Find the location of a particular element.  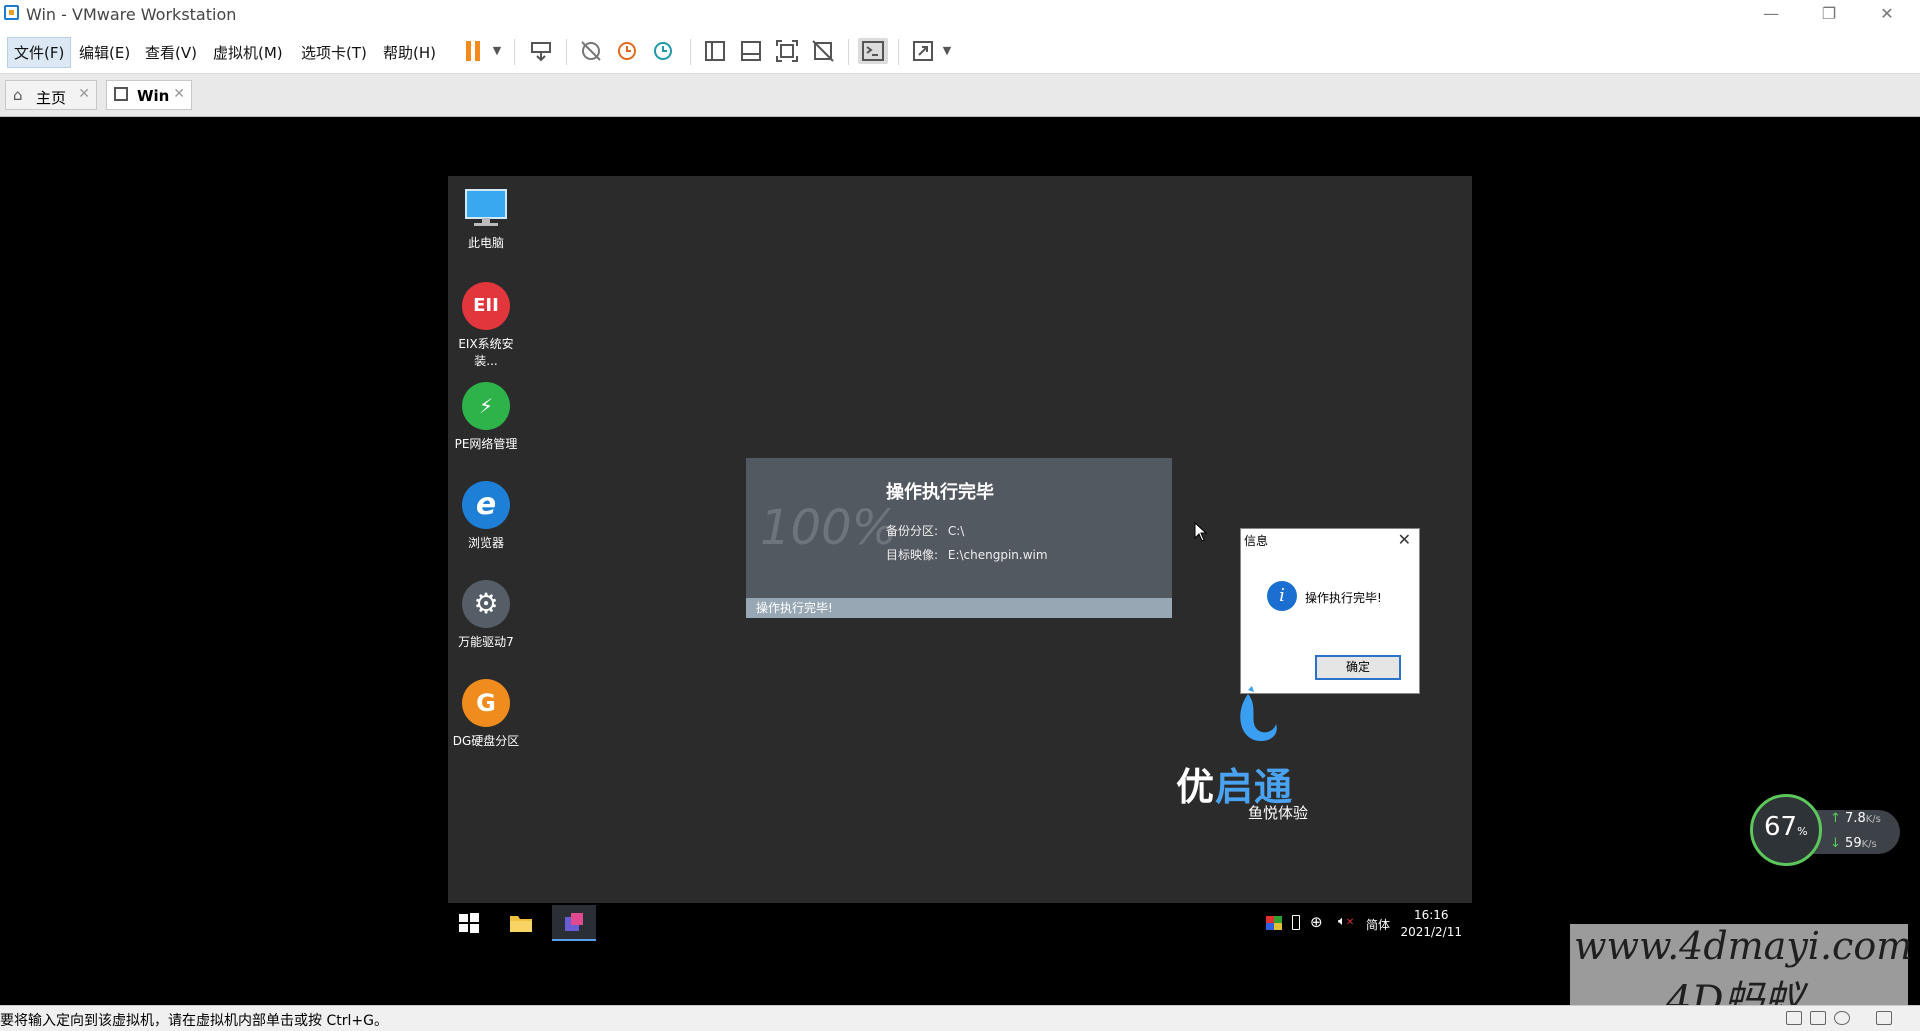

usage-percent: 67% is located at coordinates (1786, 827).